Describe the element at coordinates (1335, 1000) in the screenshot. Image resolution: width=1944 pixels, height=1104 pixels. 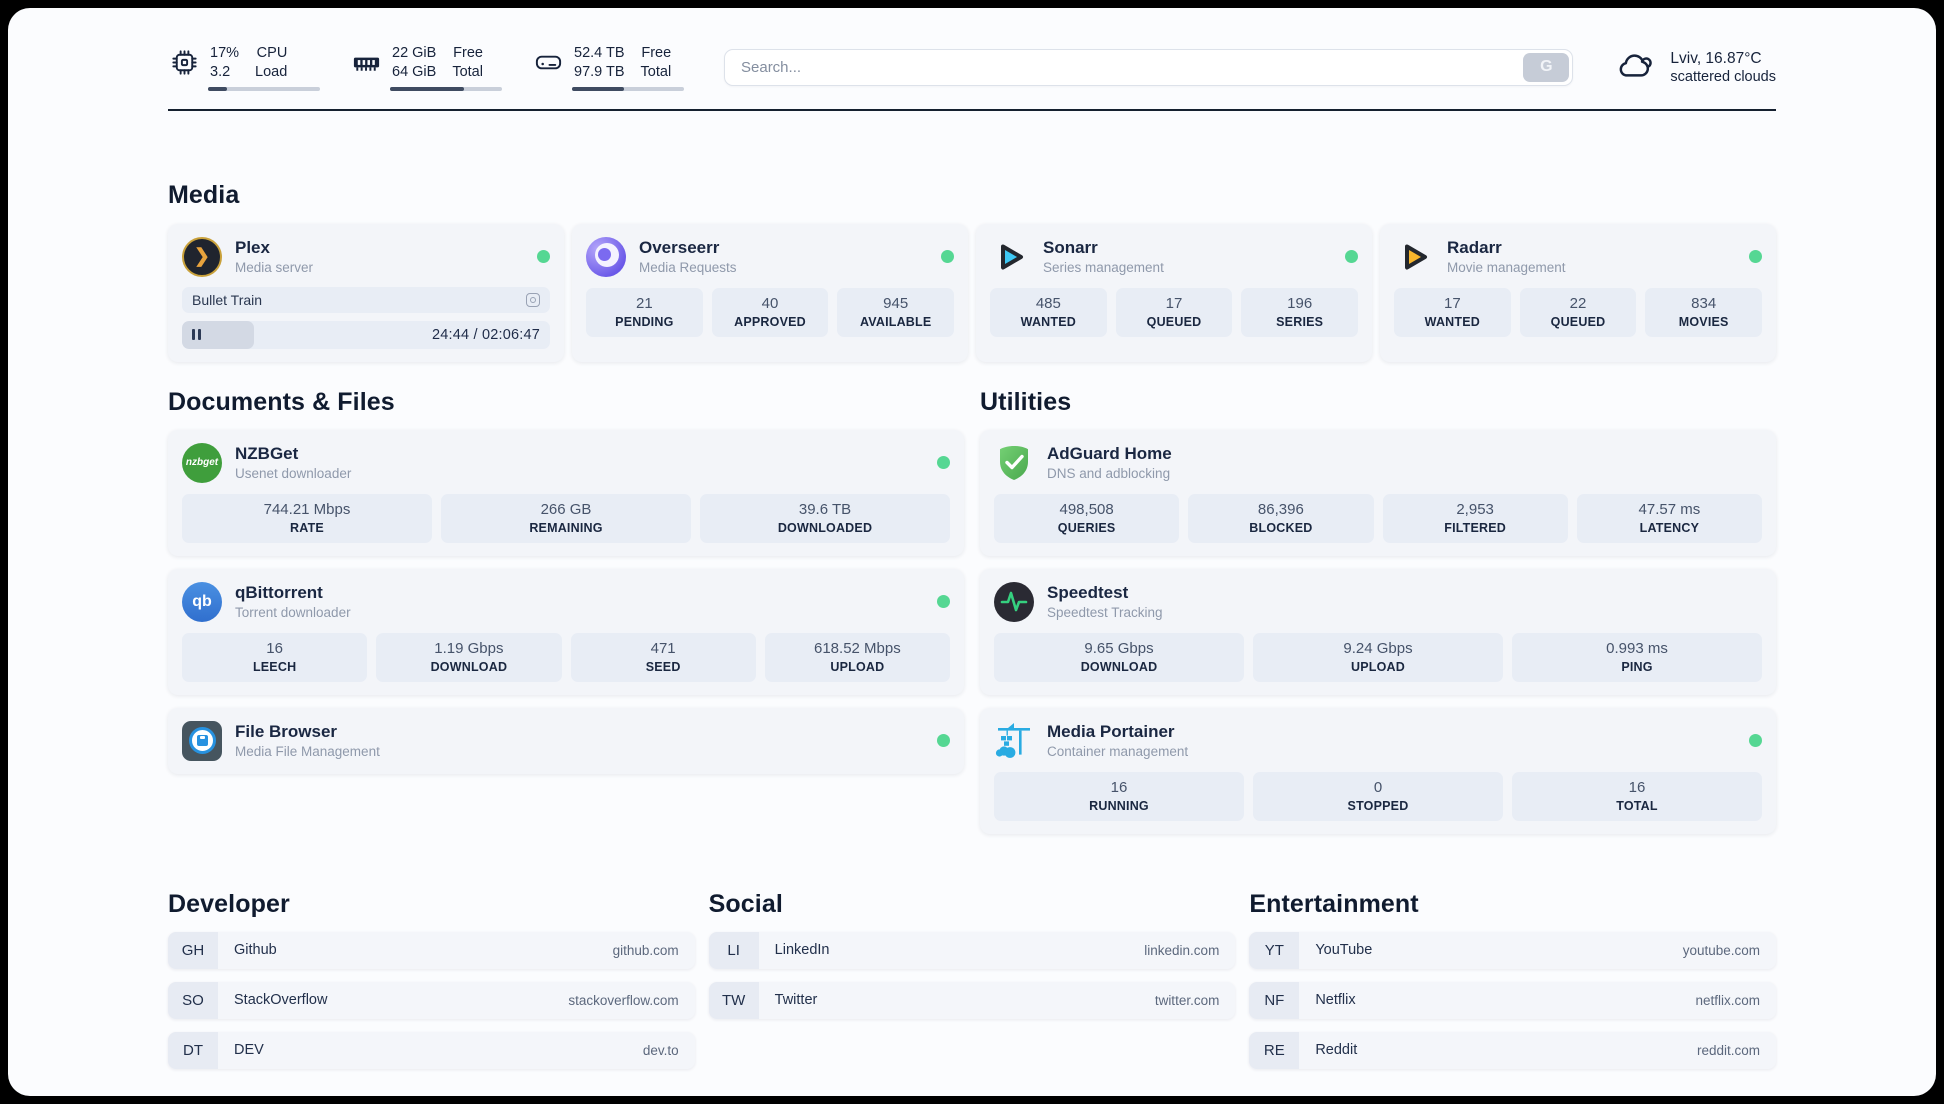
I see `bookmark-name: Netflix` at that location.